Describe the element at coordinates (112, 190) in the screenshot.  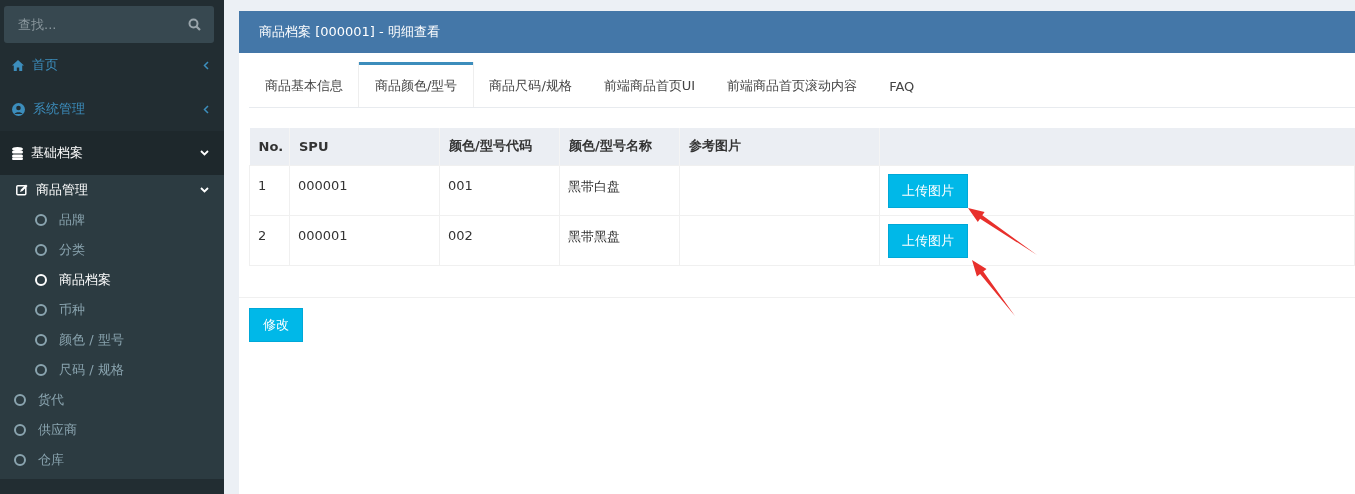
I see `menu-item: 商品管理` at that location.